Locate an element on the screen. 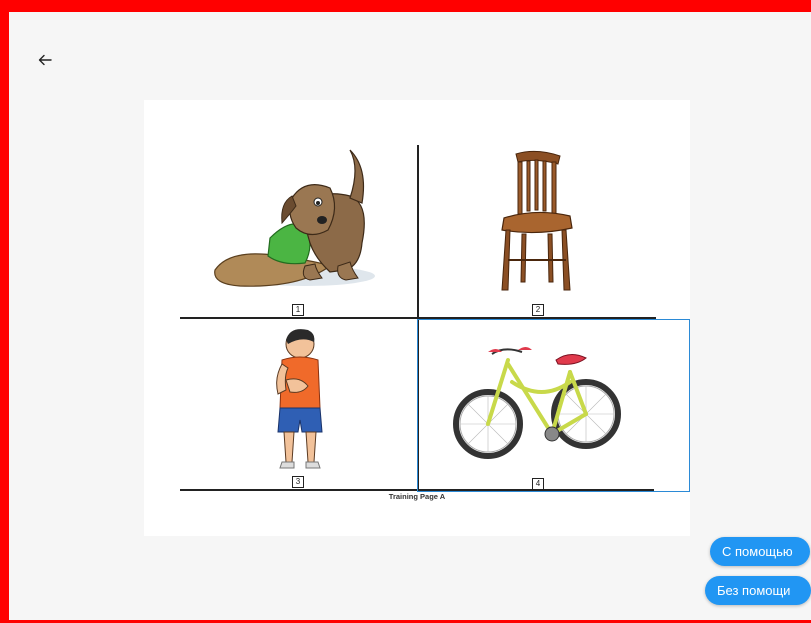 Image resolution: width=811 pixels, height=623 pixels. with-help-button: С помощью is located at coordinates (760, 551).